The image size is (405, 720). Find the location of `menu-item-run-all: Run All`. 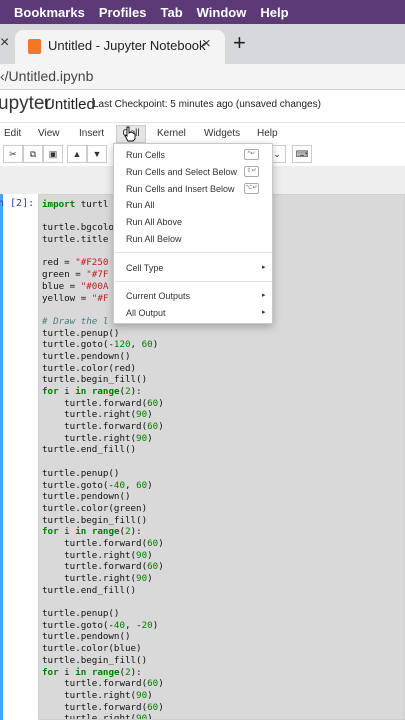

menu-item-run-all: Run All is located at coordinates (140, 205).